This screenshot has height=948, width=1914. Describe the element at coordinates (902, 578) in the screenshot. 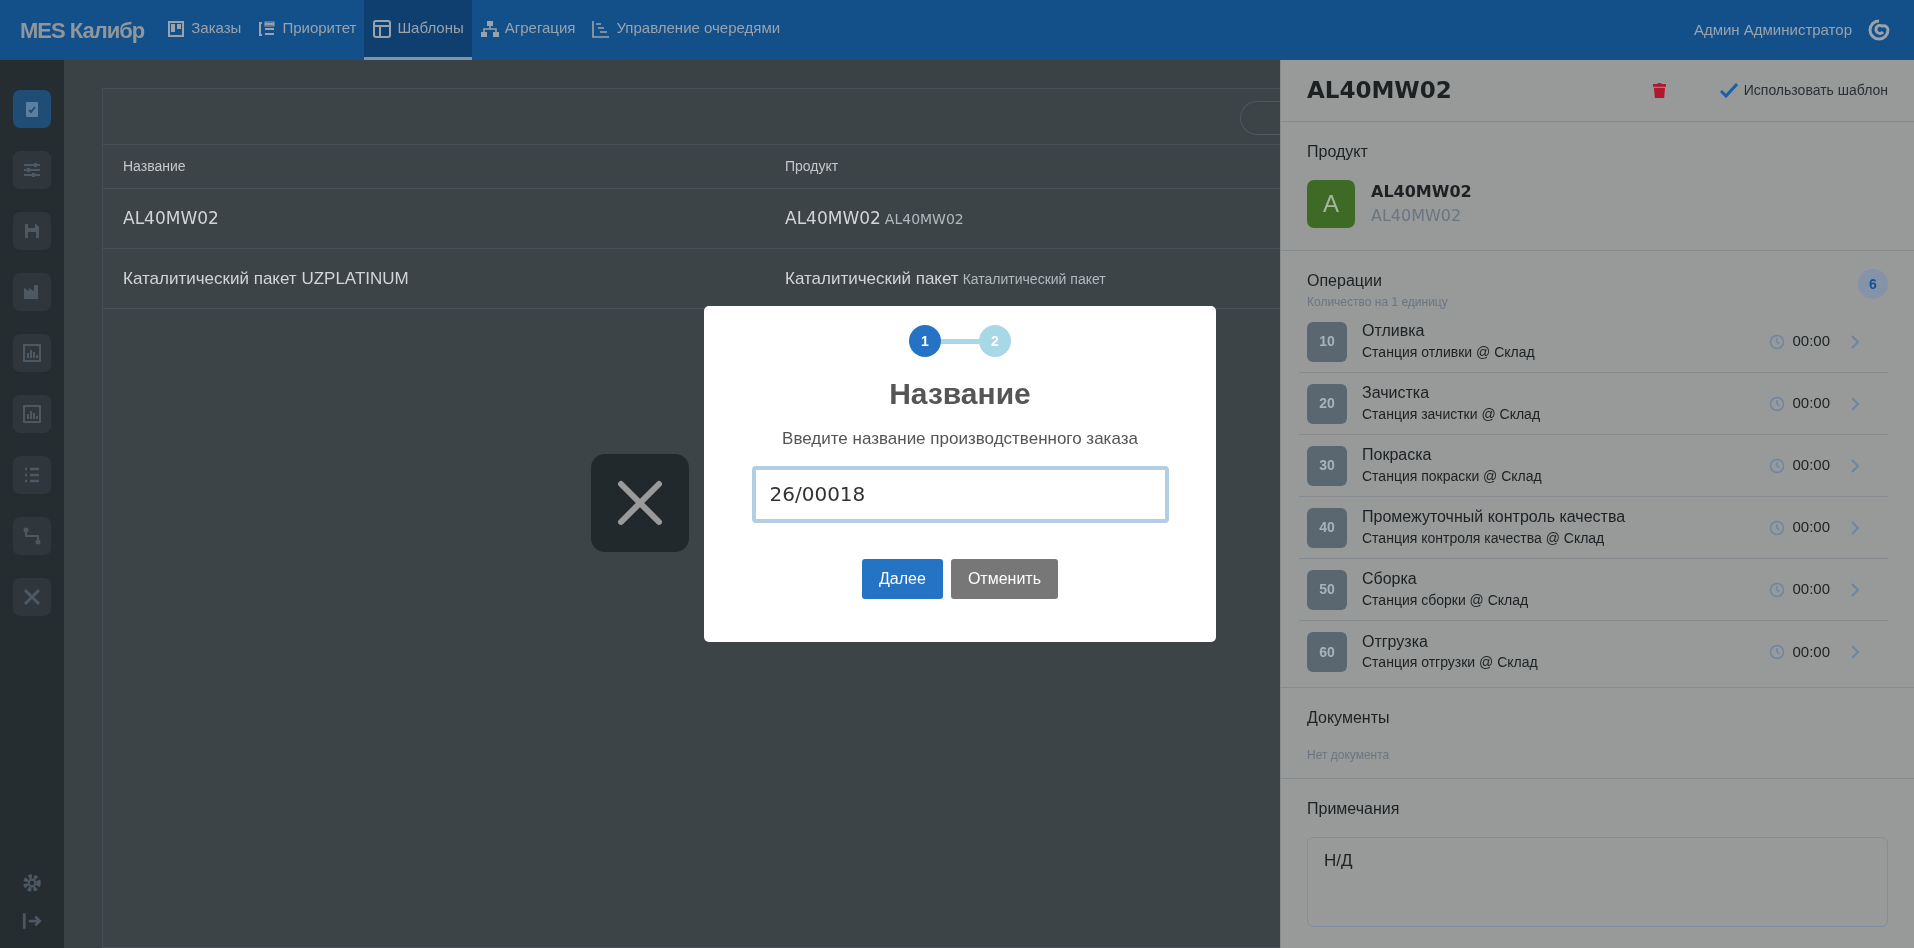

I see `next-button: Далее` at that location.